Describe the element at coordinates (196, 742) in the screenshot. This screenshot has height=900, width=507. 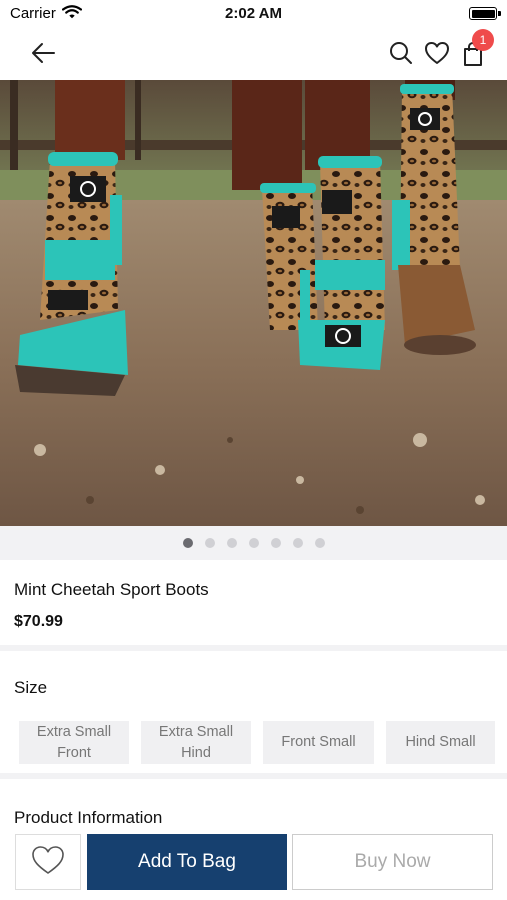
I see `size-option-extra-small-hind: Extra Small Hind` at that location.